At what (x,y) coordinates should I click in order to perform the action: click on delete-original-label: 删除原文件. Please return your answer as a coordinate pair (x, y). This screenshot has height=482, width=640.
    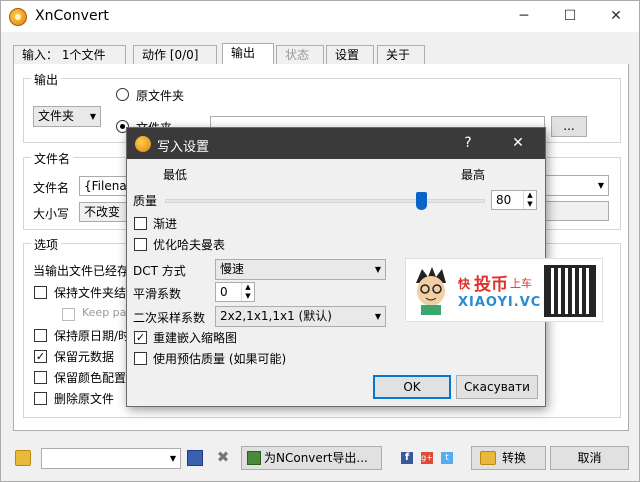
    Looking at the image, I should click on (84, 399).